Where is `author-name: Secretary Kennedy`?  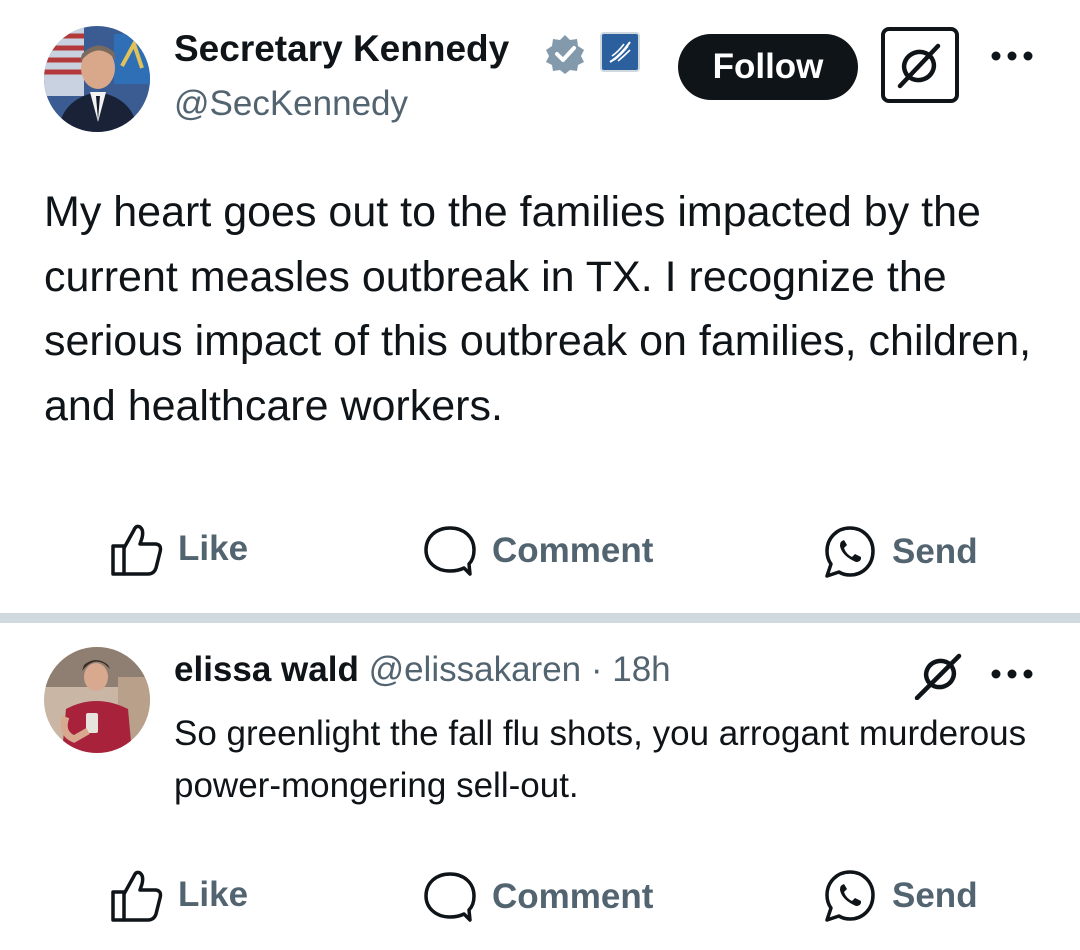 author-name: Secretary Kennedy is located at coordinates (341, 49).